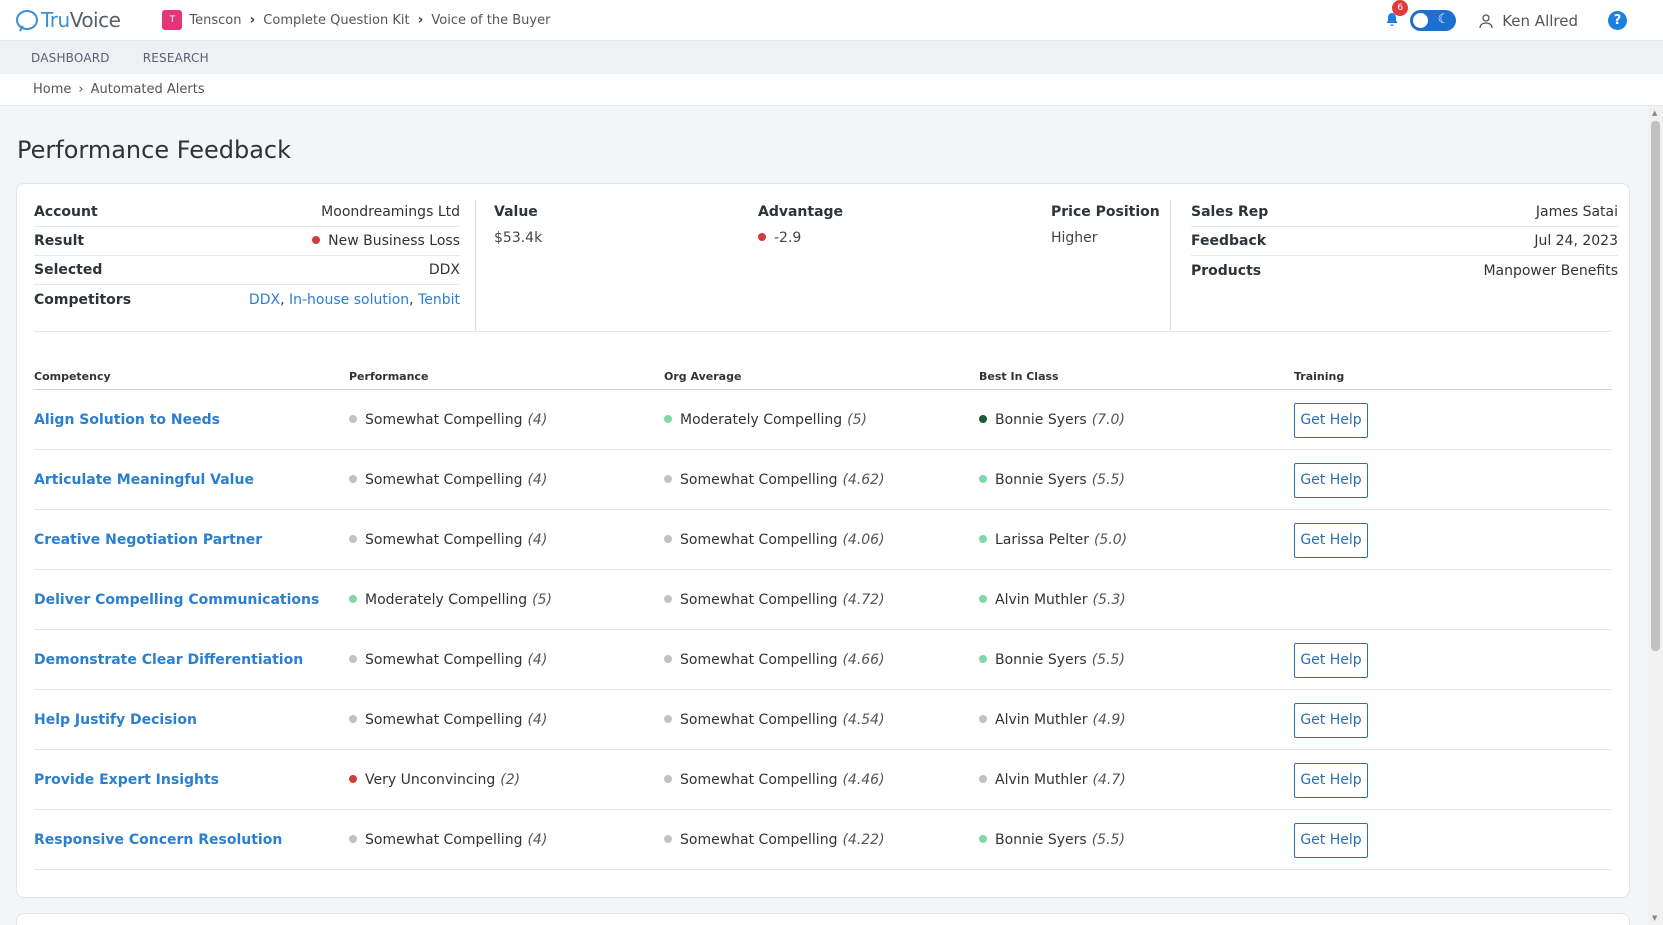  Describe the element at coordinates (1109, 600) in the screenshot. I see `best-in-class-score: (5.3)` at that location.